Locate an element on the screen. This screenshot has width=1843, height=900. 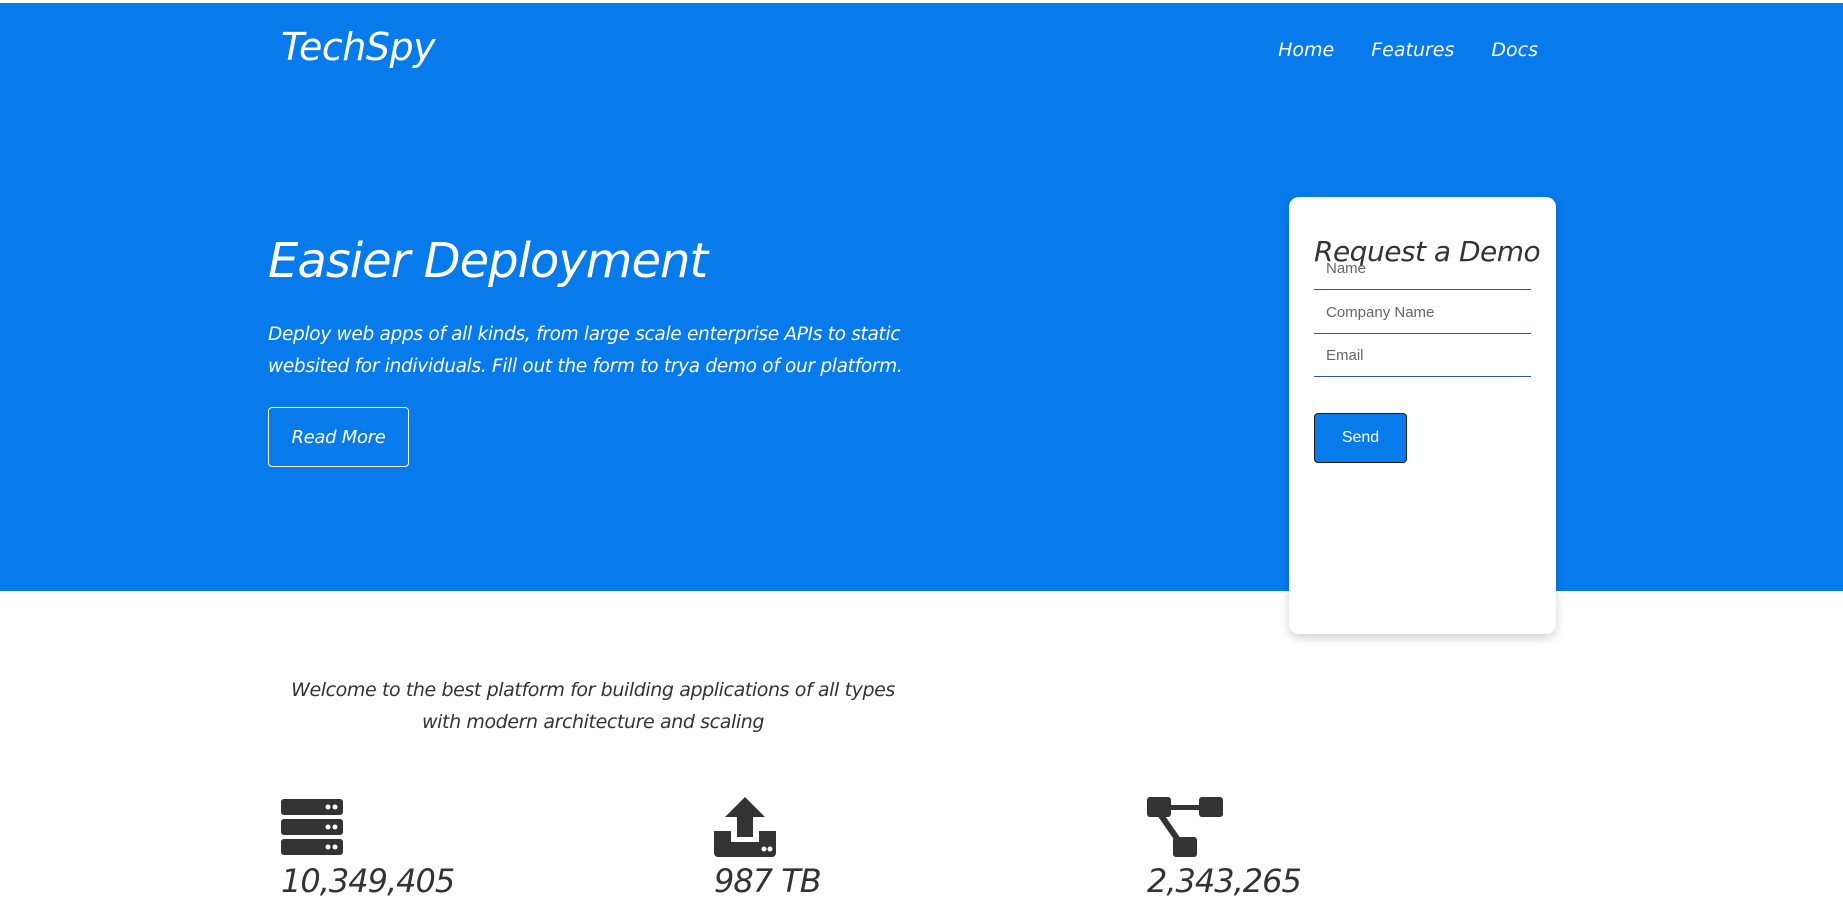
stat-value: 2,343,265 is located at coordinates (1224, 881).